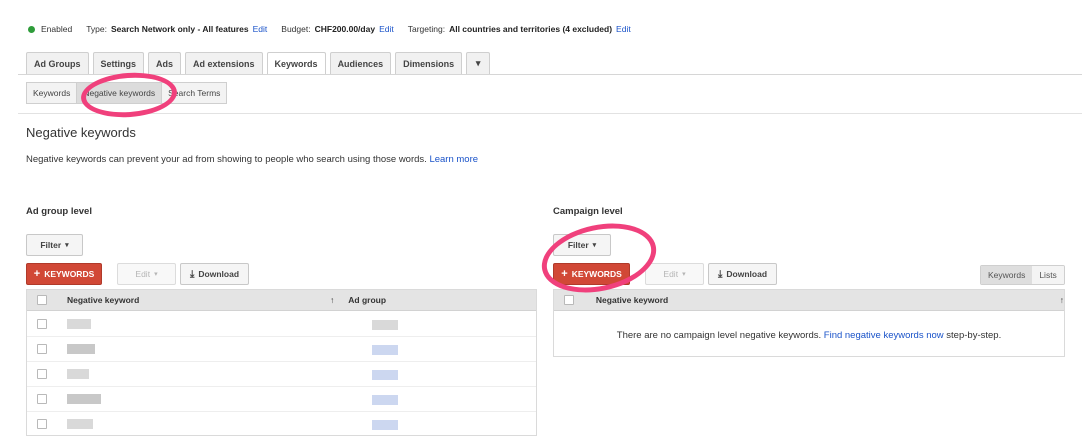  What do you see at coordinates (194, 93) in the screenshot?
I see `subtab-search-terms: Search Terms` at bounding box center [194, 93].